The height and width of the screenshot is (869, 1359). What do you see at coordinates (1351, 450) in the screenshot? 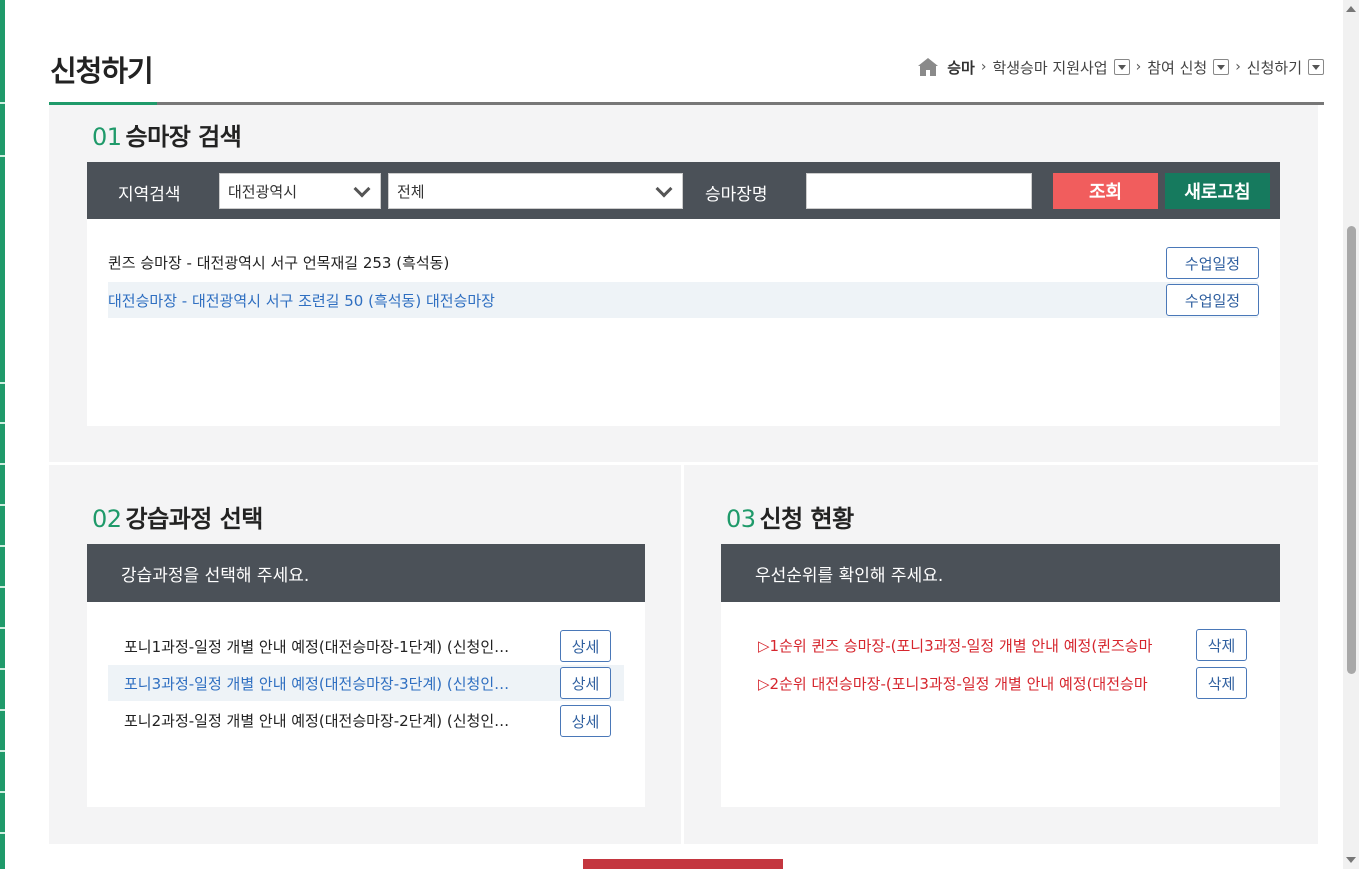
I see `scrollbar-thumb` at bounding box center [1351, 450].